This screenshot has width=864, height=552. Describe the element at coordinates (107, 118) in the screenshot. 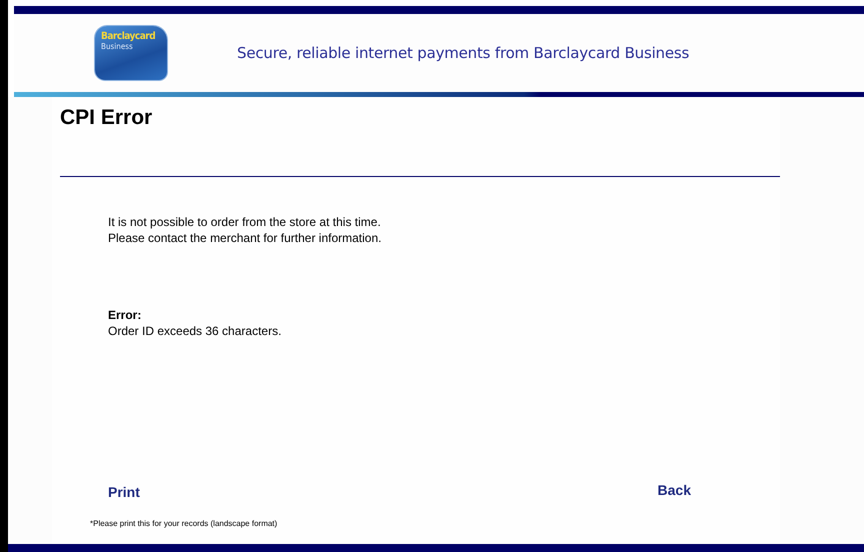

I see `page-title: CPI Error` at that location.